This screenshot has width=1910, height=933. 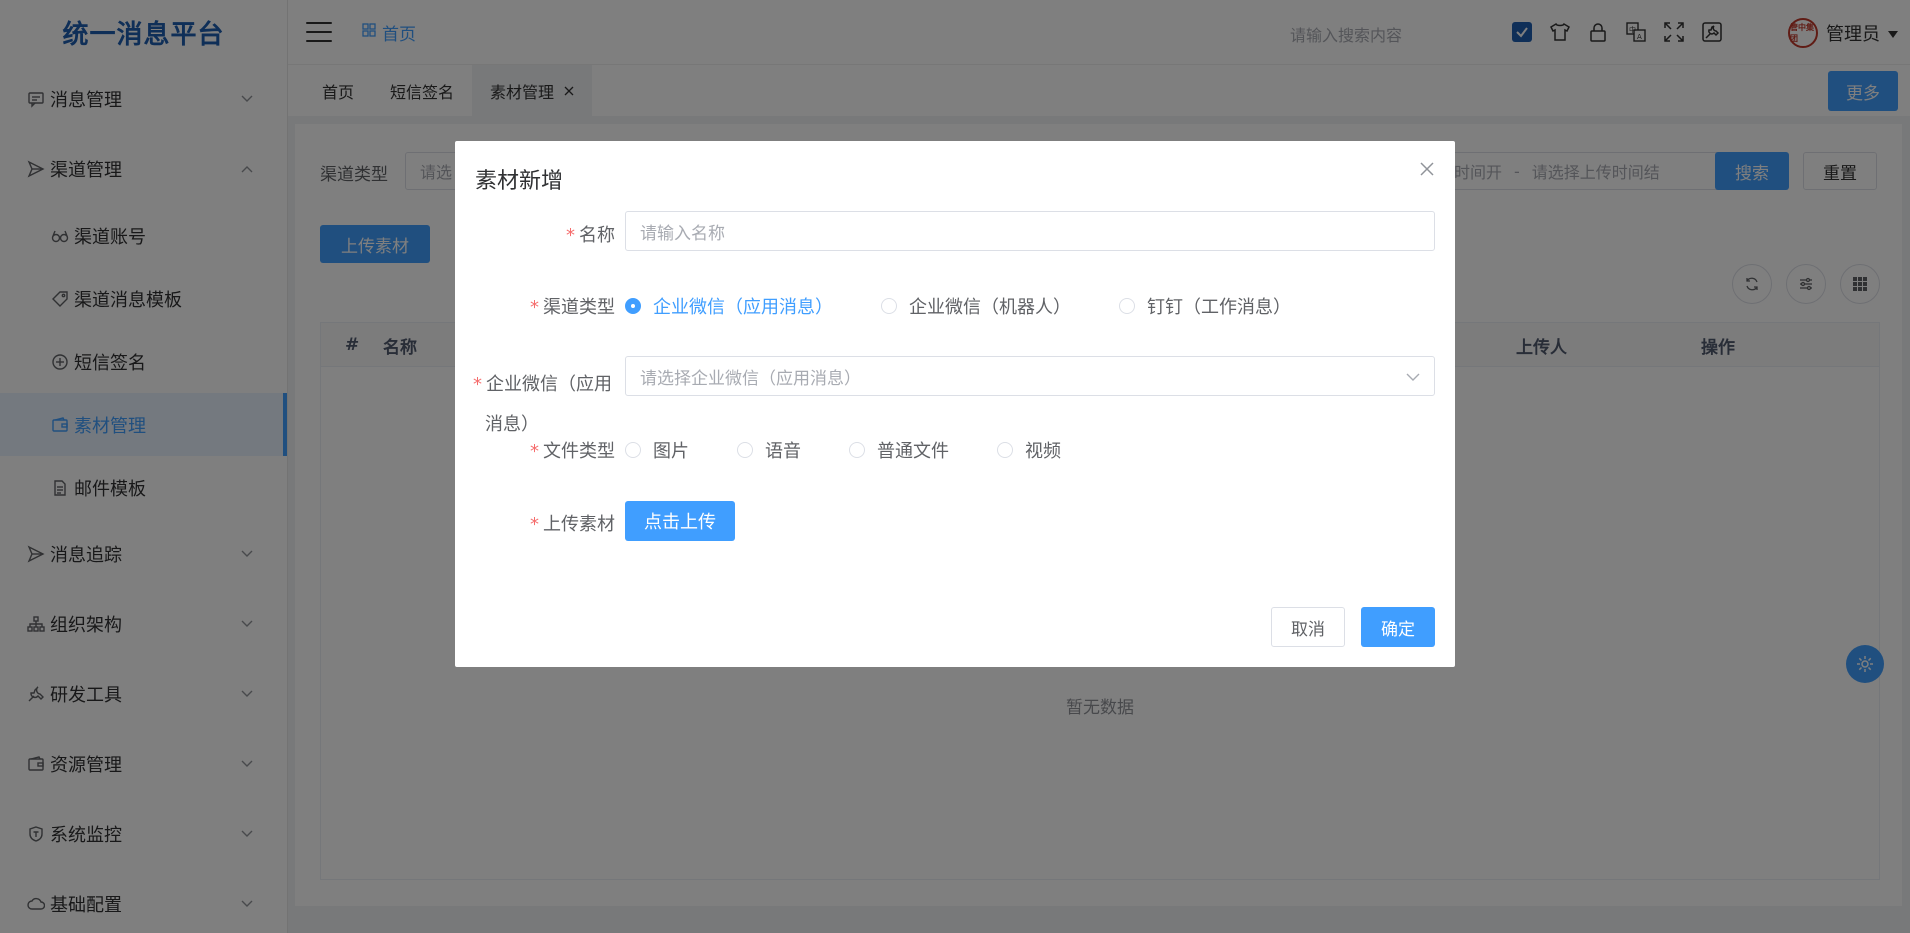 I want to click on chevron-down-icon, so click(x=1413, y=376).